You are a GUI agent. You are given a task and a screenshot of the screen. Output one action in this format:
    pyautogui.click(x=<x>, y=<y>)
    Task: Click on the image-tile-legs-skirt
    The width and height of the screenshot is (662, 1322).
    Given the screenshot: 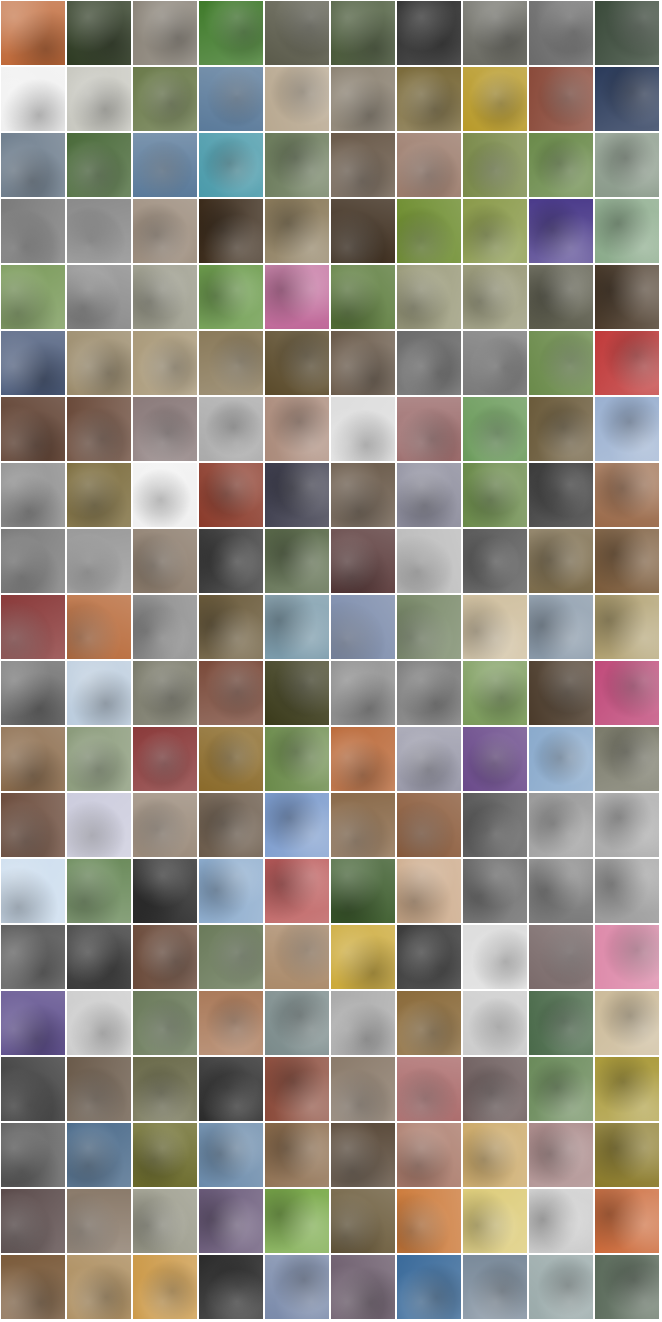 What is the action you would take?
    pyautogui.click(x=33, y=825)
    